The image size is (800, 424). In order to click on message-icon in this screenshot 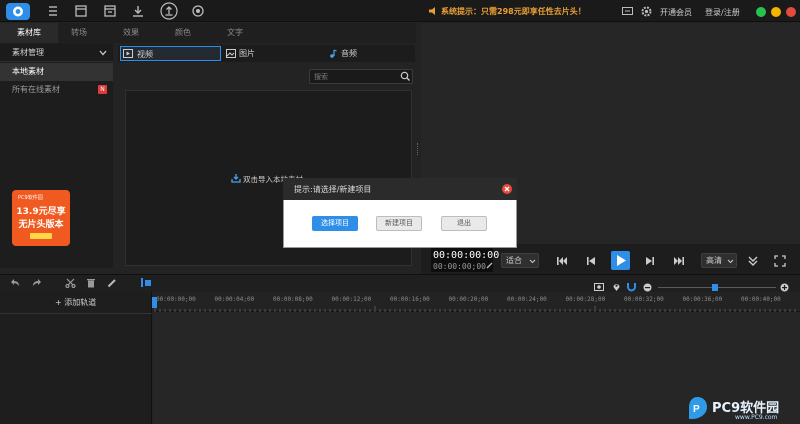, I will do `click(627, 11)`.